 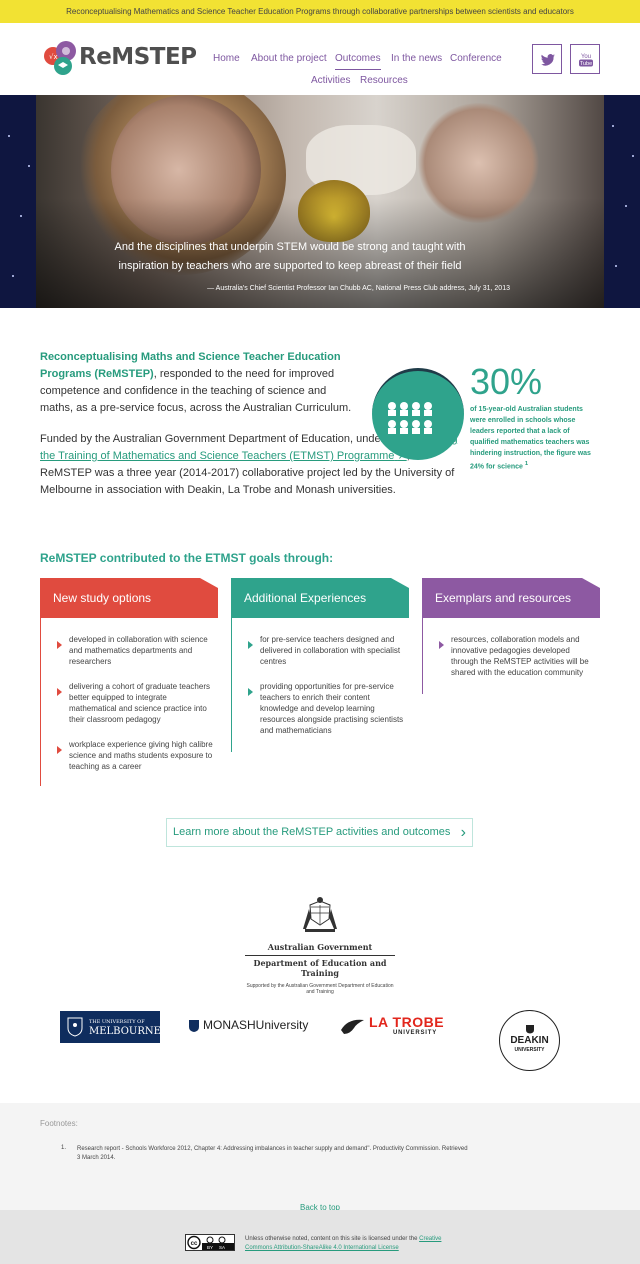 I want to click on hero-photo, so click(x=320, y=201).